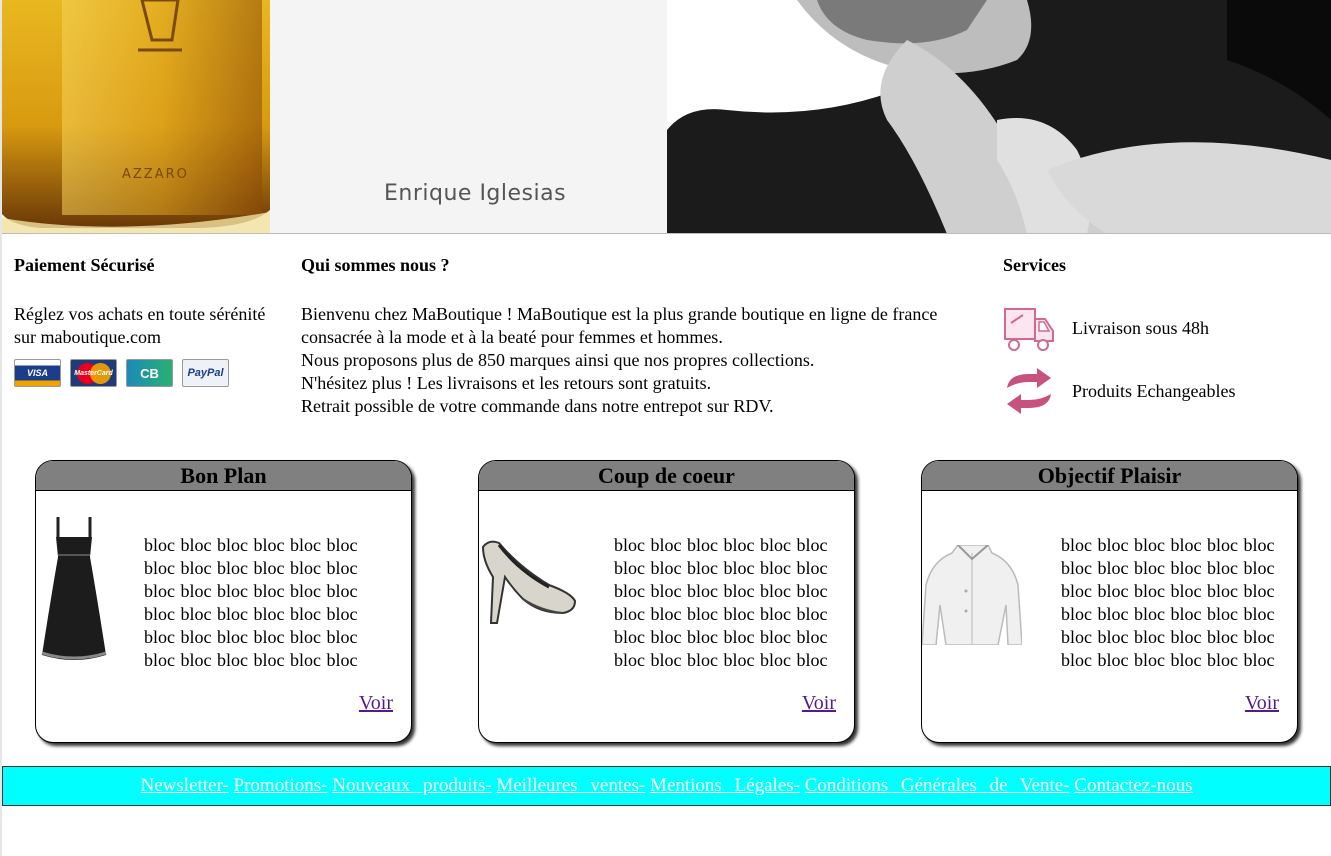 The height and width of the screenshot is (856, 1331). What do you see at coordinates (666, 476) in the screenshot?
I see `box-title: Coup de coeur` at bounding box center [666, 476].